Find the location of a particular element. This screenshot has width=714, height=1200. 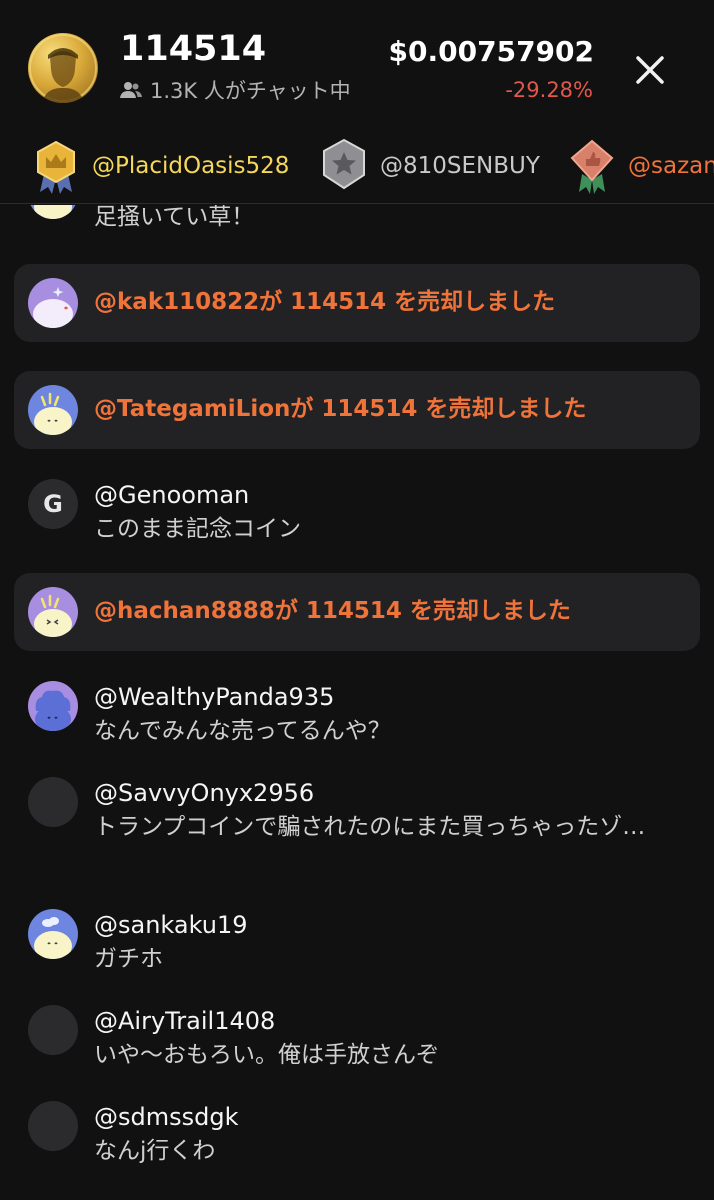

sell-event-text: @hachan8888が 114514 を売却しました is located at coordinates (332, 611).